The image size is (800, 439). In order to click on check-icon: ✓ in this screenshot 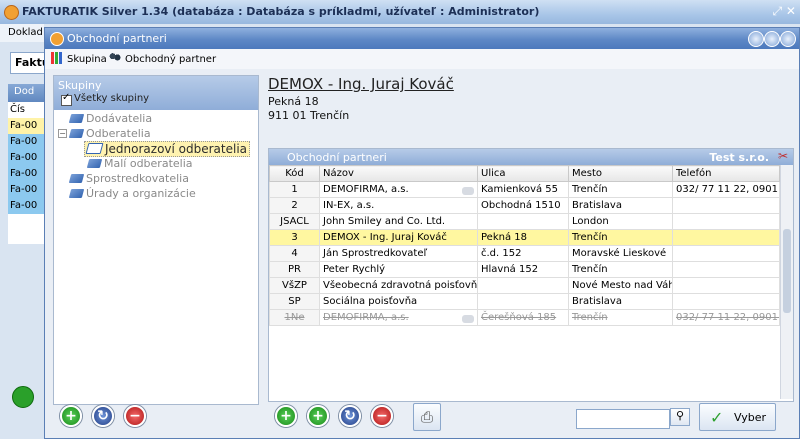, I will do `click(717, 417)`.